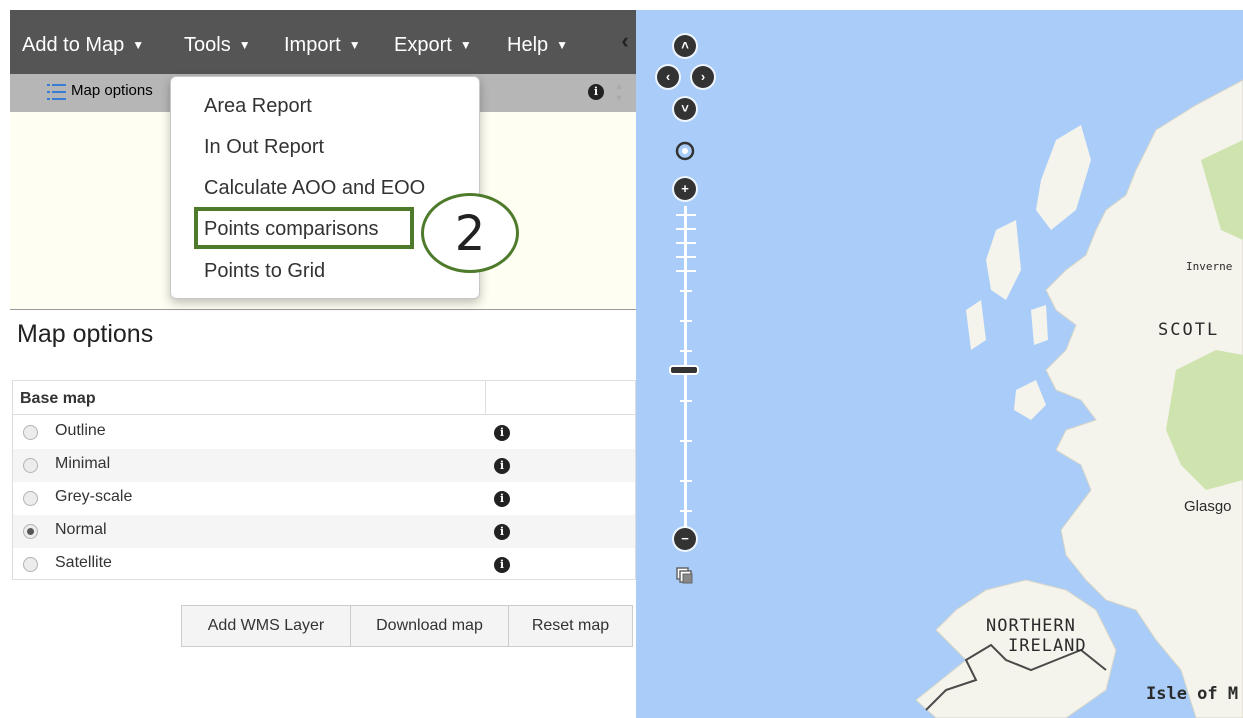  Describe the element at coordinates (685, 109) in the screenshot. I see `pan-down-icon: ˅` at that location.